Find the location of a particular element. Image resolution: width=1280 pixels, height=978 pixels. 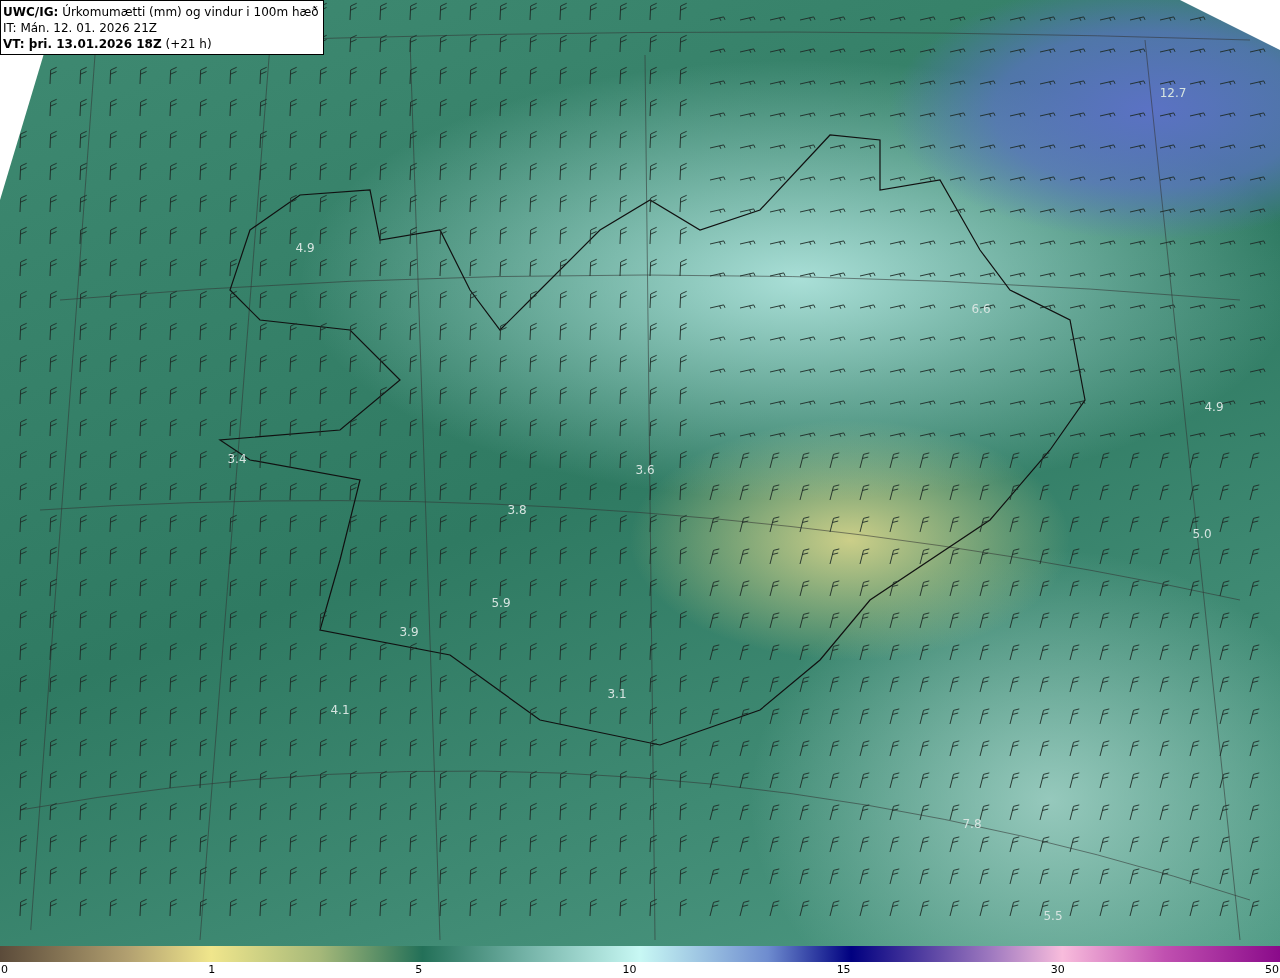

map-title: UWC/IG: Úrkomumætti (mm) og vindur i 100m hæð is located at coordinates (161, 12).